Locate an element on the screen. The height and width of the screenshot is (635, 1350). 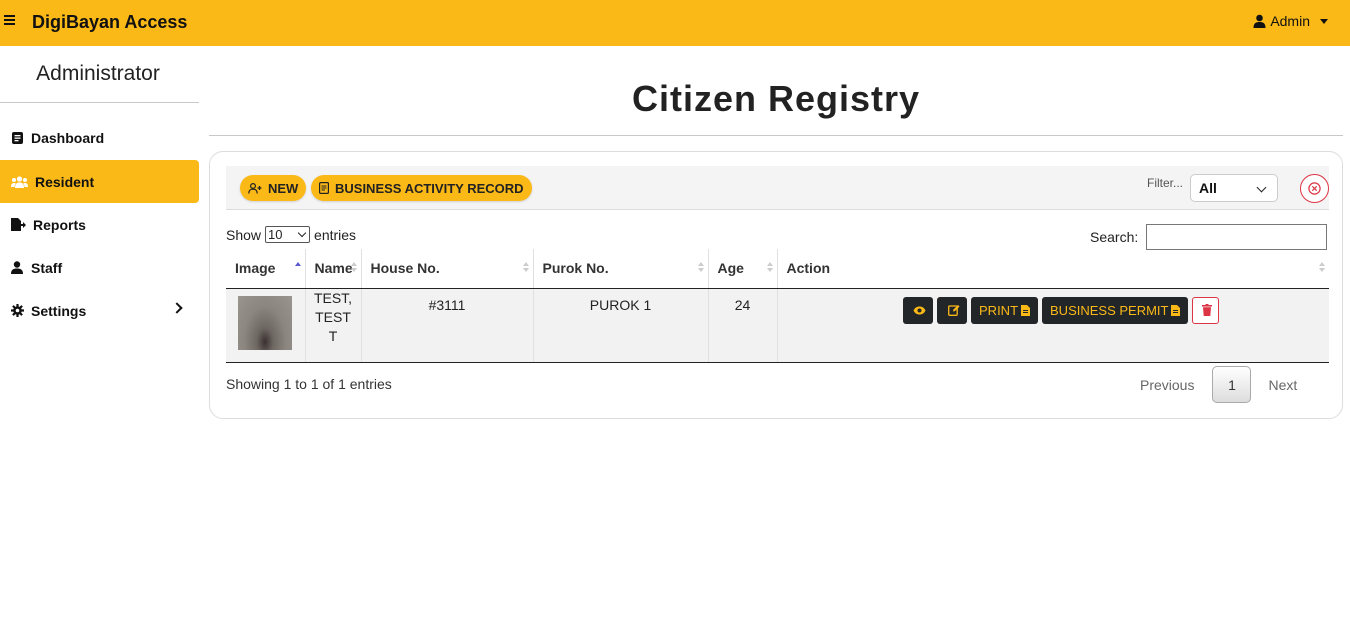
menu-toggle-icon is located at coordinates (10, 20).